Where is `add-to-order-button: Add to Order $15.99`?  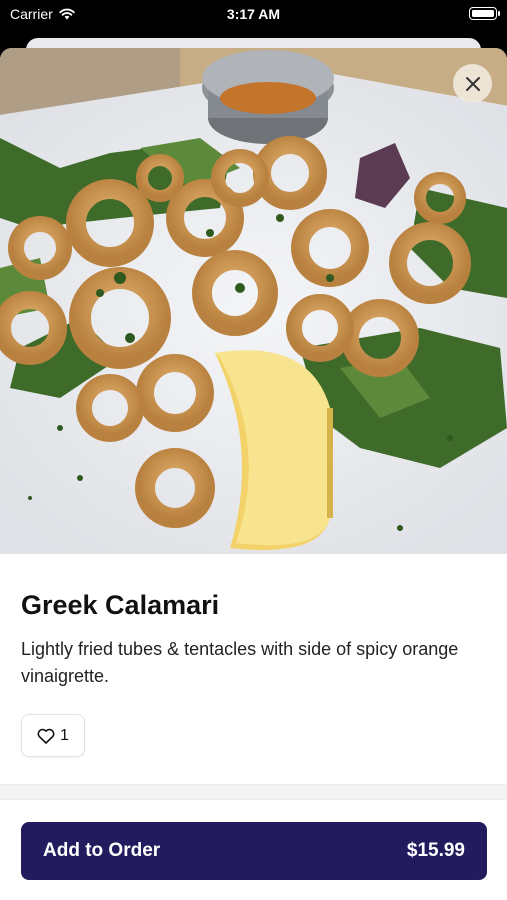
add-to-order-button: Add to Order $15.99 is located at coordinates (254, 851).